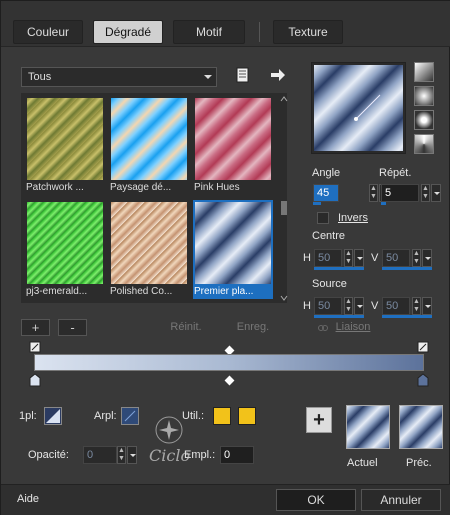 Image resolution: width=450 pixels, height=515 pixels. I want to click on sunburst-style-button, so click(424, 144).